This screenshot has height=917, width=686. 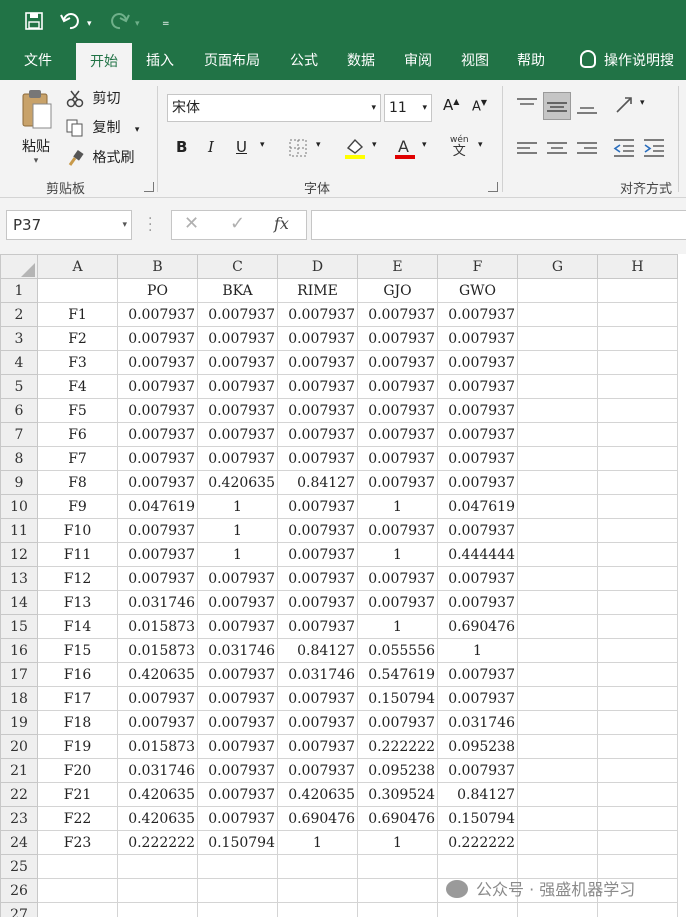 I want to click on align-top-icon, so click(x=527, y=105).